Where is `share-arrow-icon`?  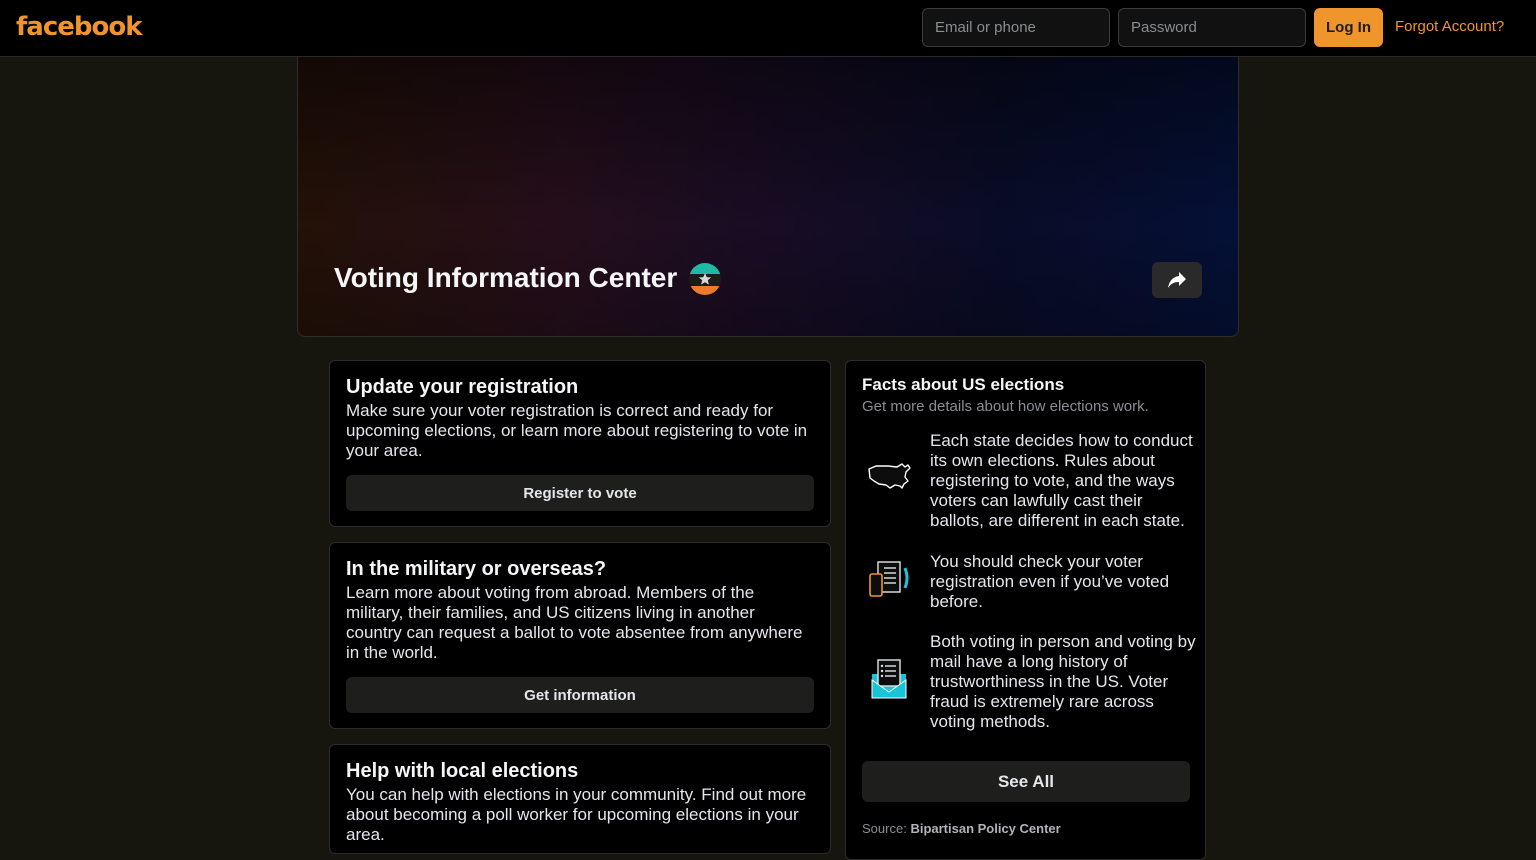 share-arrow-icon is located at coordinates (1177, 280).